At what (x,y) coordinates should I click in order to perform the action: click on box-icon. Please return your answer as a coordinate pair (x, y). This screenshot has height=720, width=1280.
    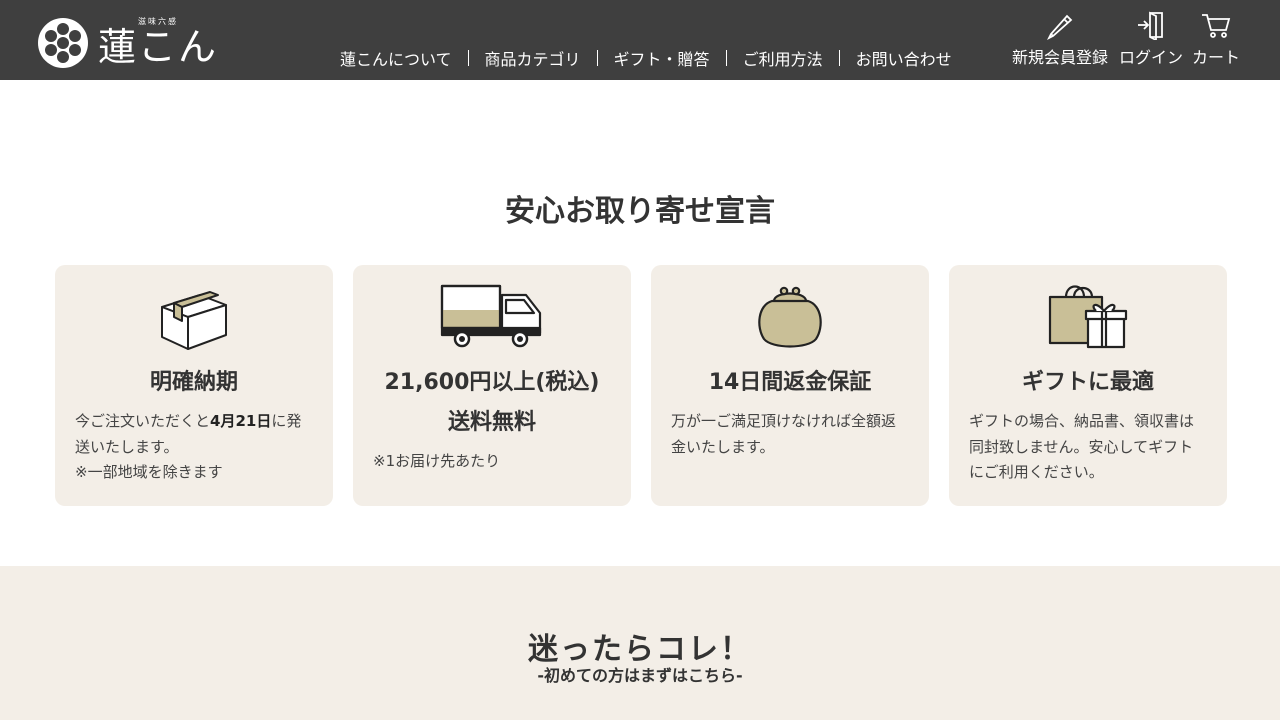
    Looking at the image, I should click on (194, 320).